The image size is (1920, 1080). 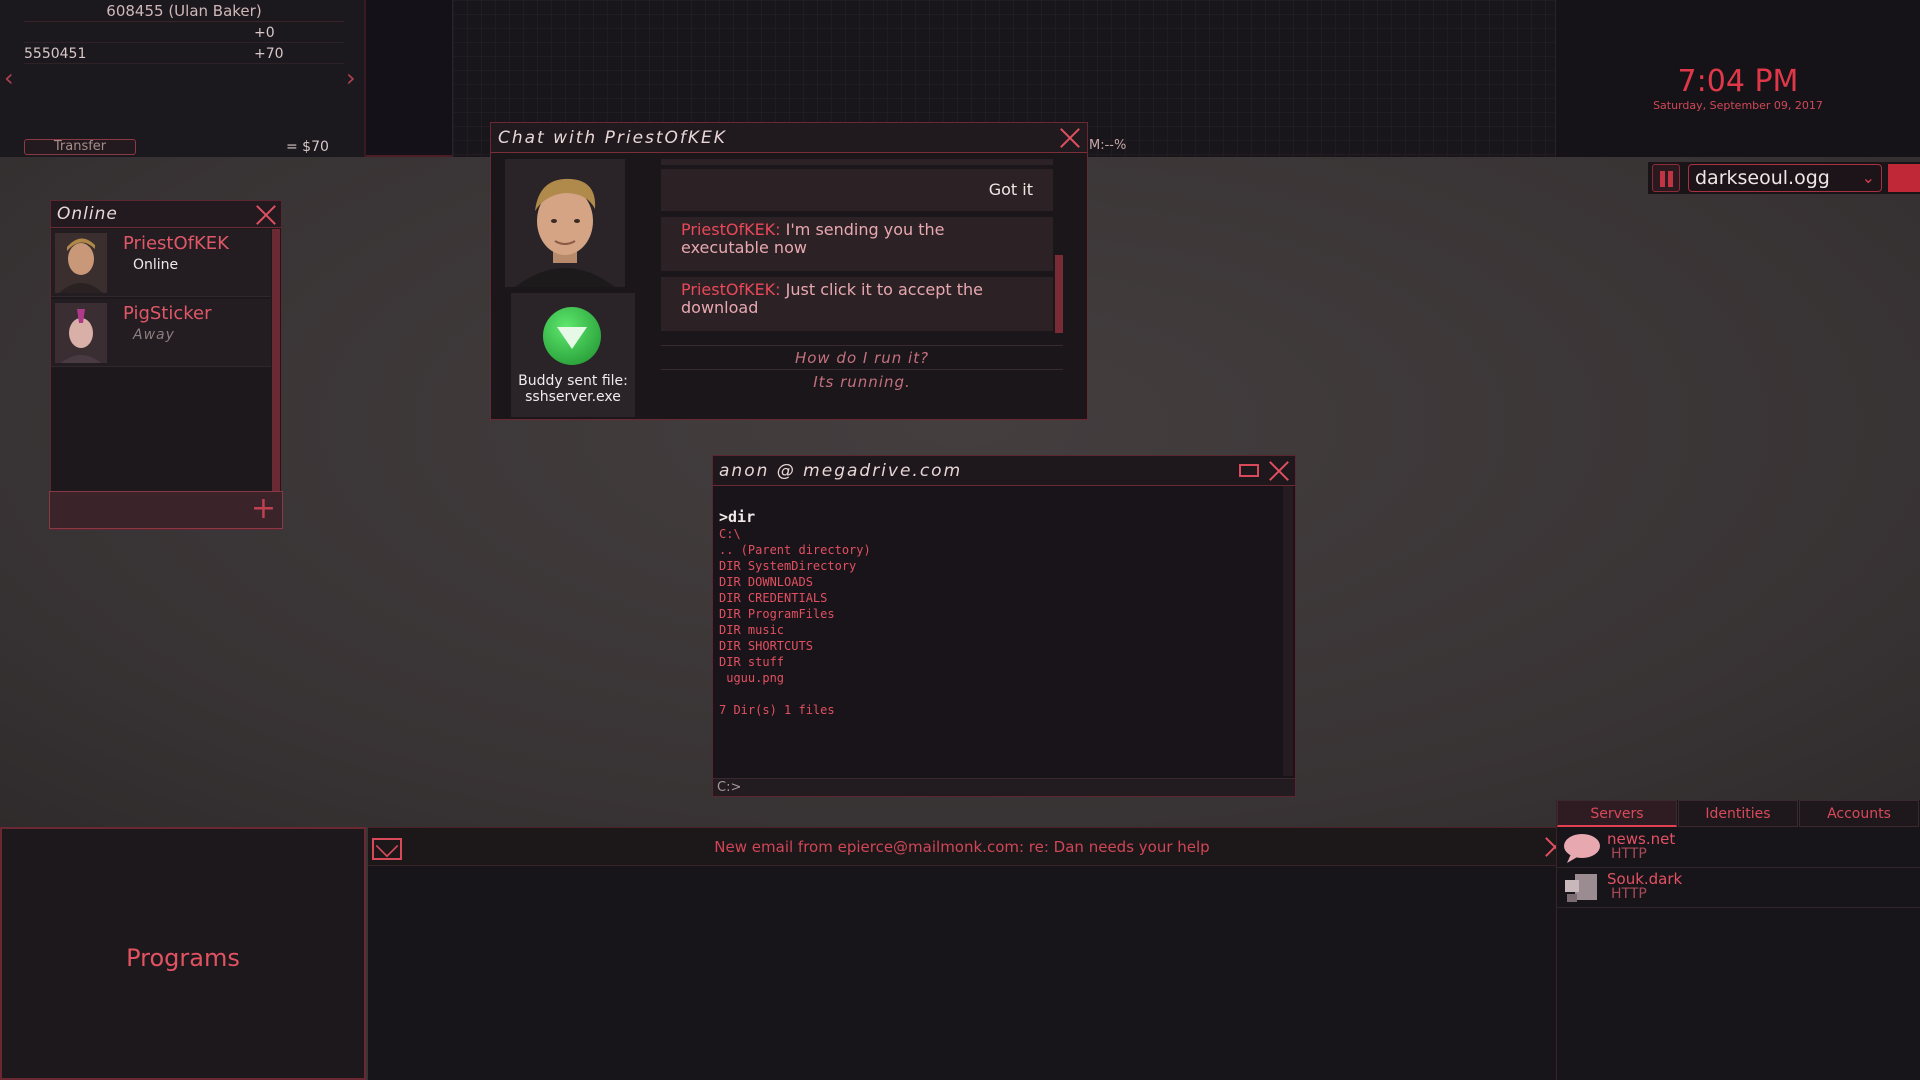 What do you see at coordinates (351, 78) in the screenshot?
I see `next-account-icon: ›` at bounding box center [351, 78].